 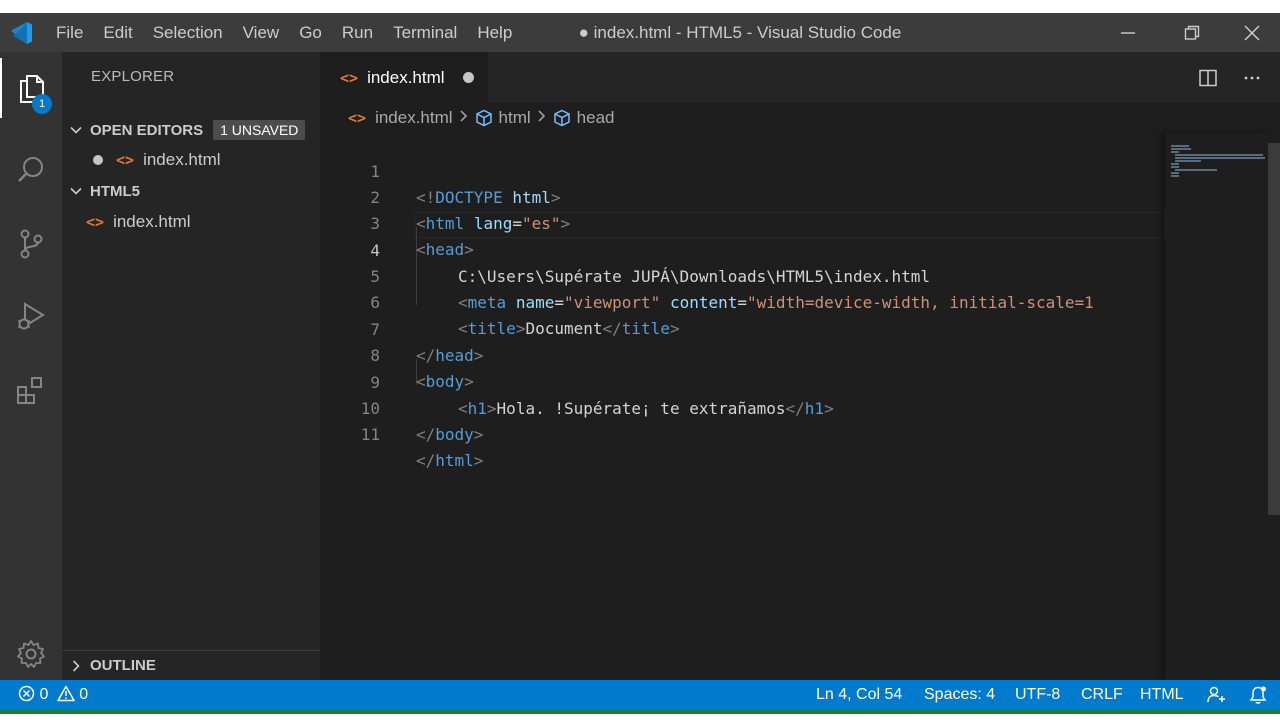 What do you see at coordinates (31, 88) in the screenshot?
I see `activity-explorer: 1` at bounding box center [31, 88].